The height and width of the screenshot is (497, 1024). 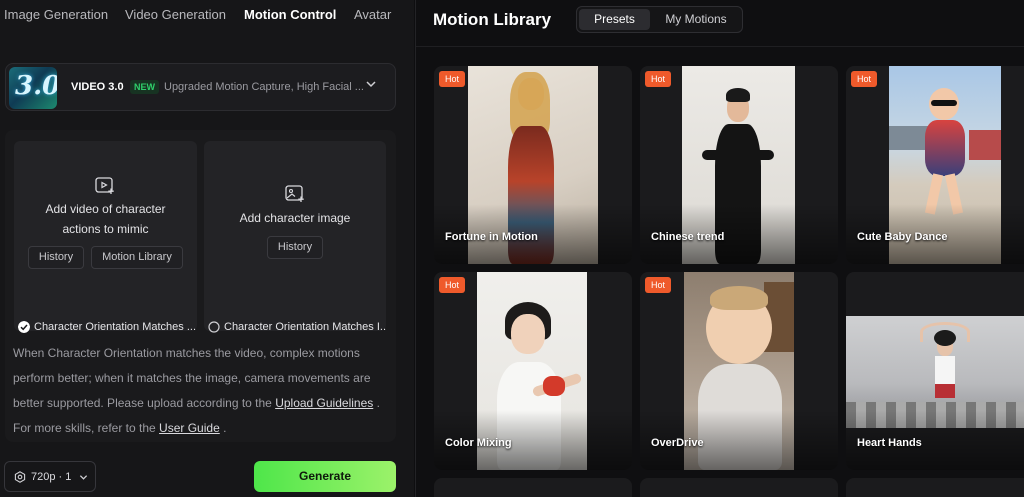 What do you see at coordinates (614, 19) in the screenshot?
I see `tab-presets: Presets` at bounding box center [614, 19].